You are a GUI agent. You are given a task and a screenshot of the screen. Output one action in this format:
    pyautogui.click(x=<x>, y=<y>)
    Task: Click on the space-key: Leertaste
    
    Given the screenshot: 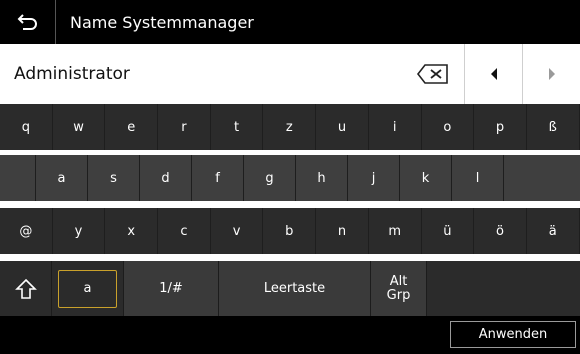 What is the action you would take?
    pyautogui.click(x=295, y=288)
    